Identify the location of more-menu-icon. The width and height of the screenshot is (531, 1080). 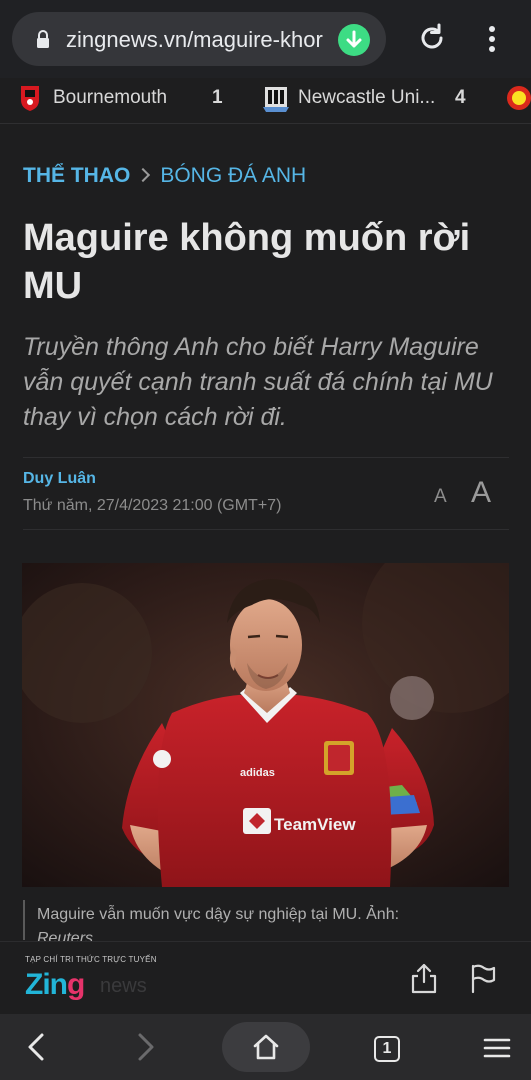
(492, 39).